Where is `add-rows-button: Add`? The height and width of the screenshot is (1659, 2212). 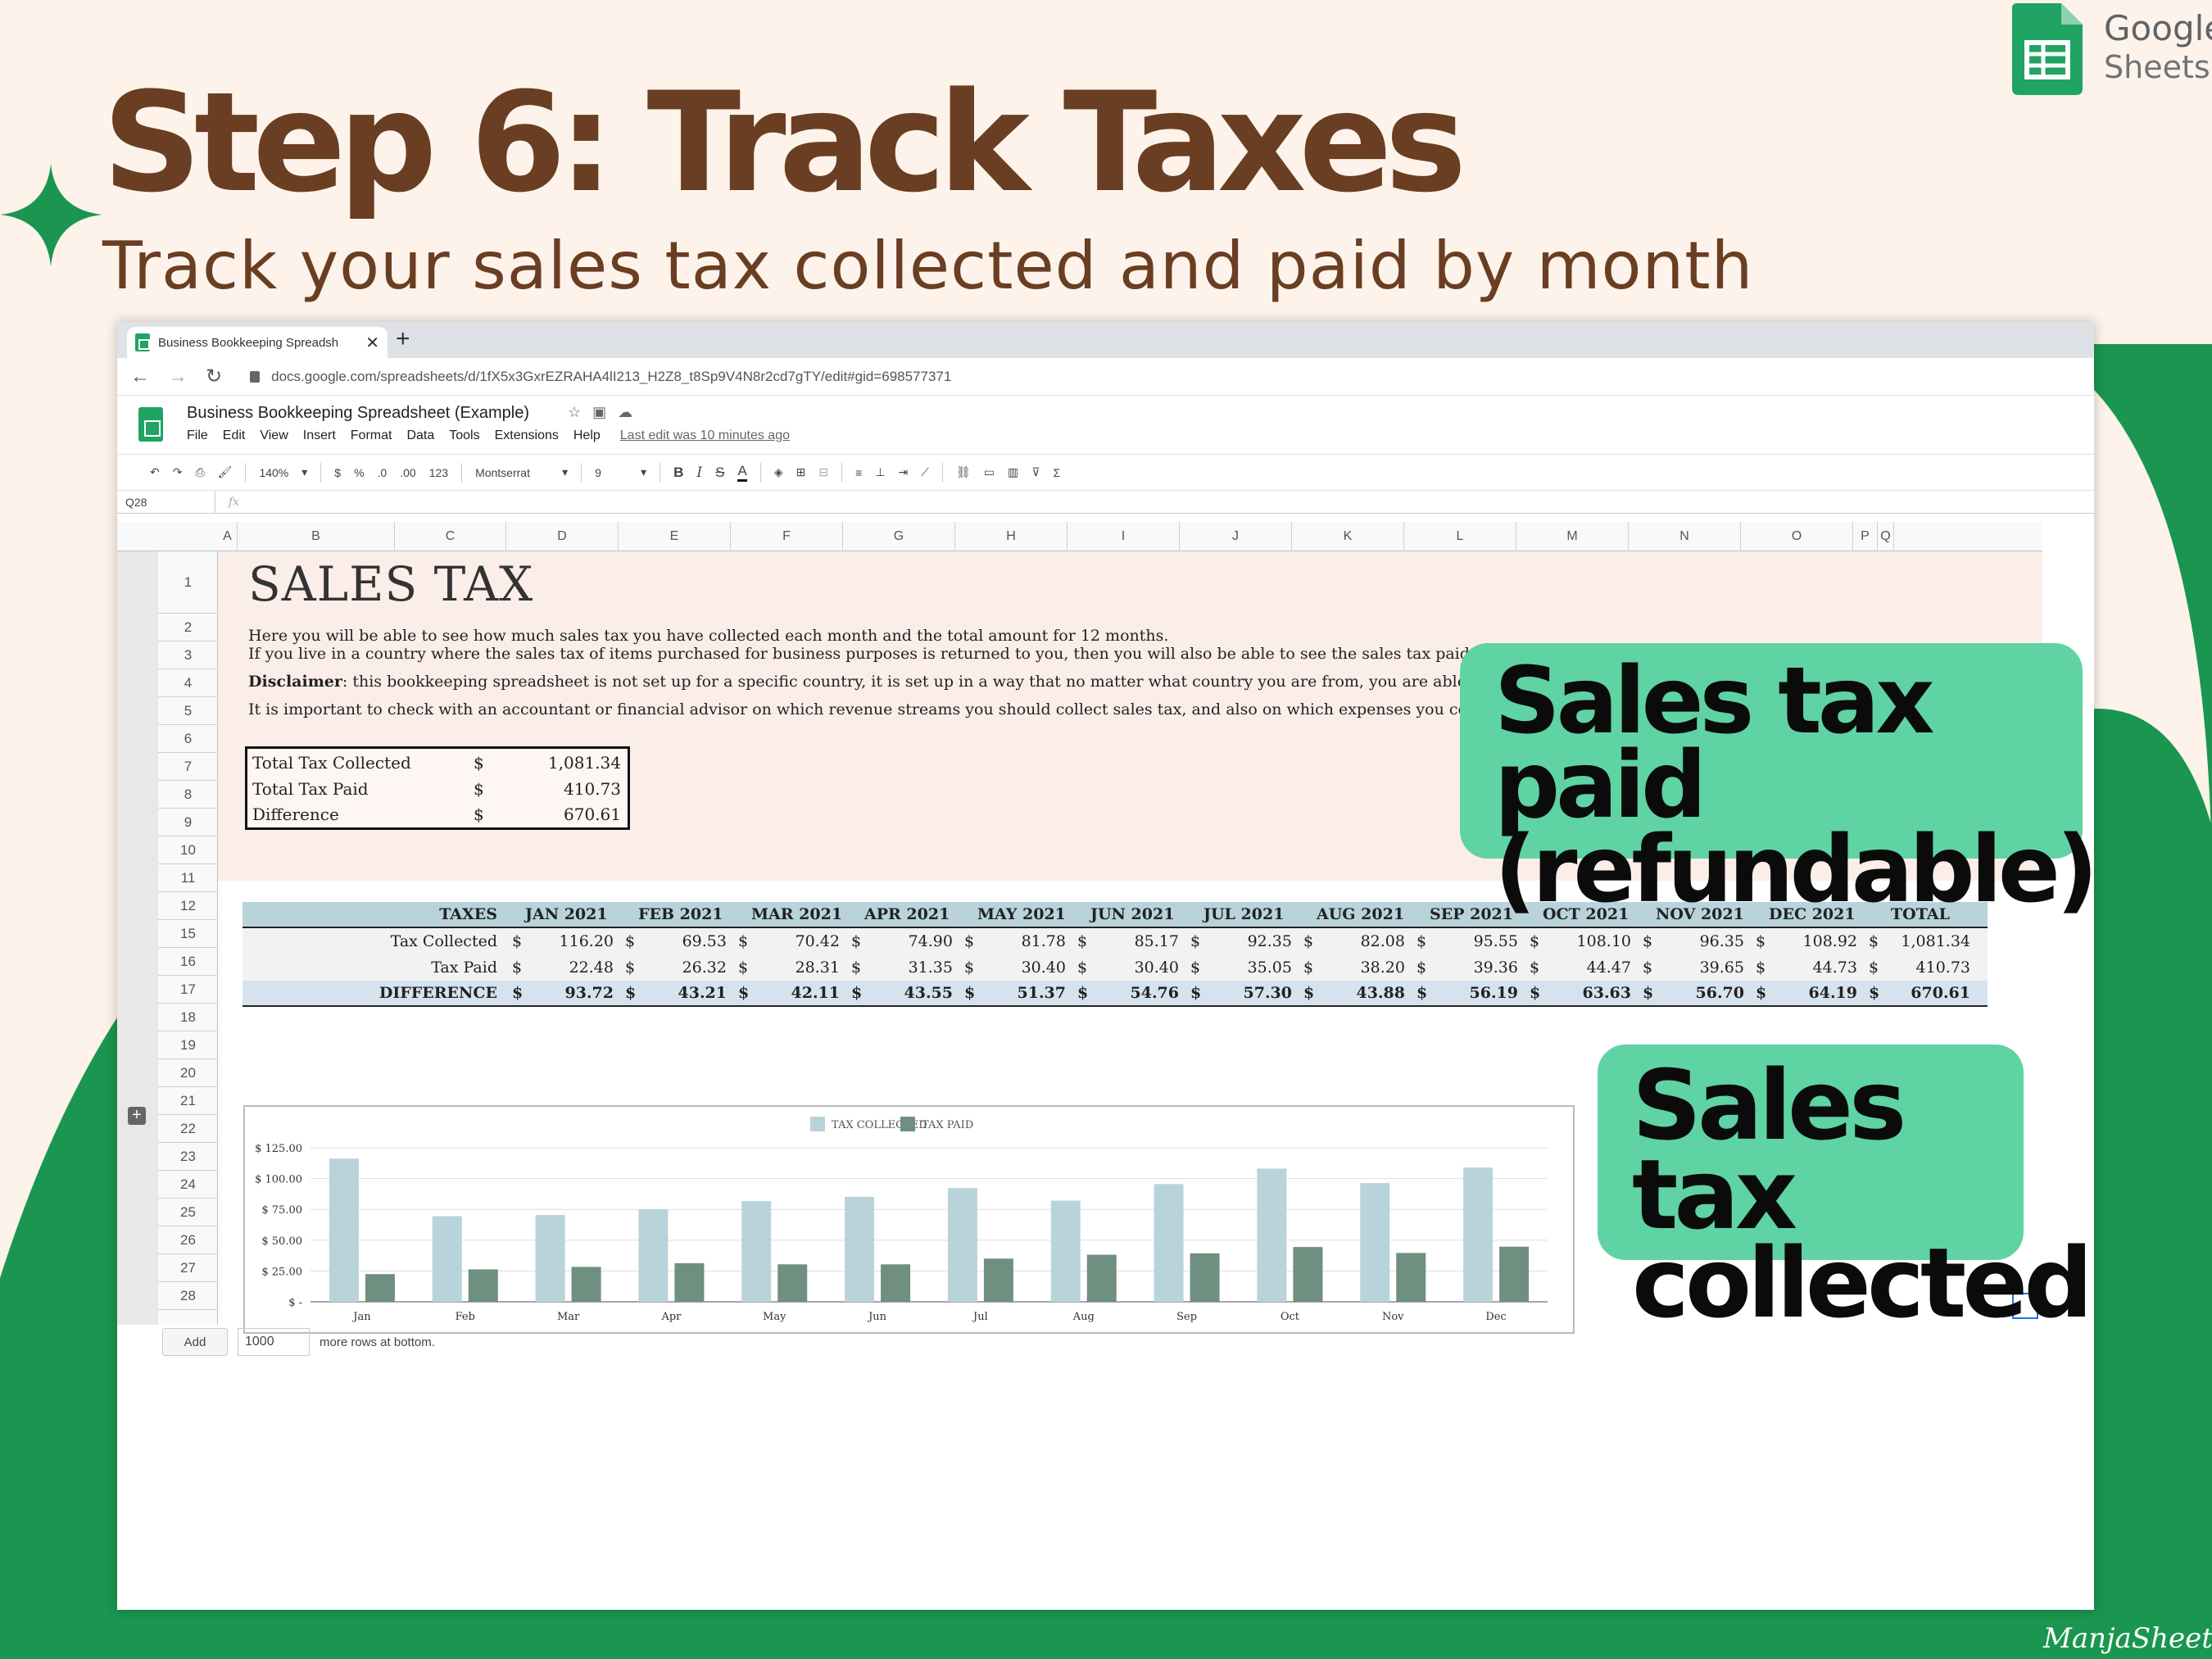 add-rows-button: Add is located at coordinates (195, 1342).